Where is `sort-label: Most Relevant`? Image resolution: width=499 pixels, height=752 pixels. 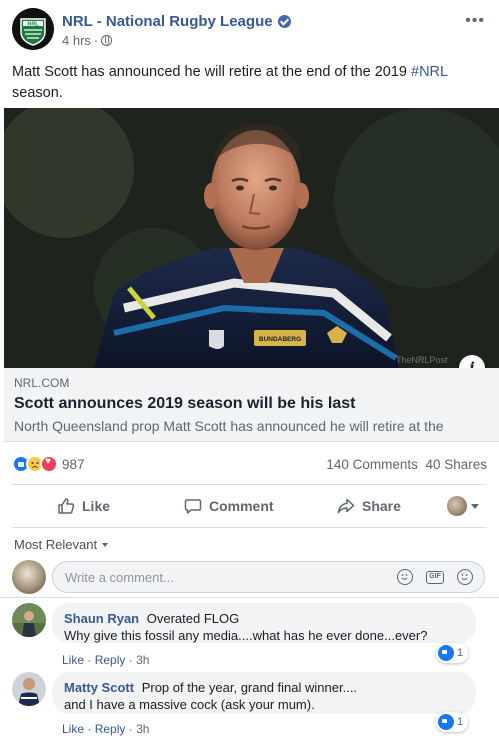
sort-label: Most Relevant is located at coordinates (55, 544).